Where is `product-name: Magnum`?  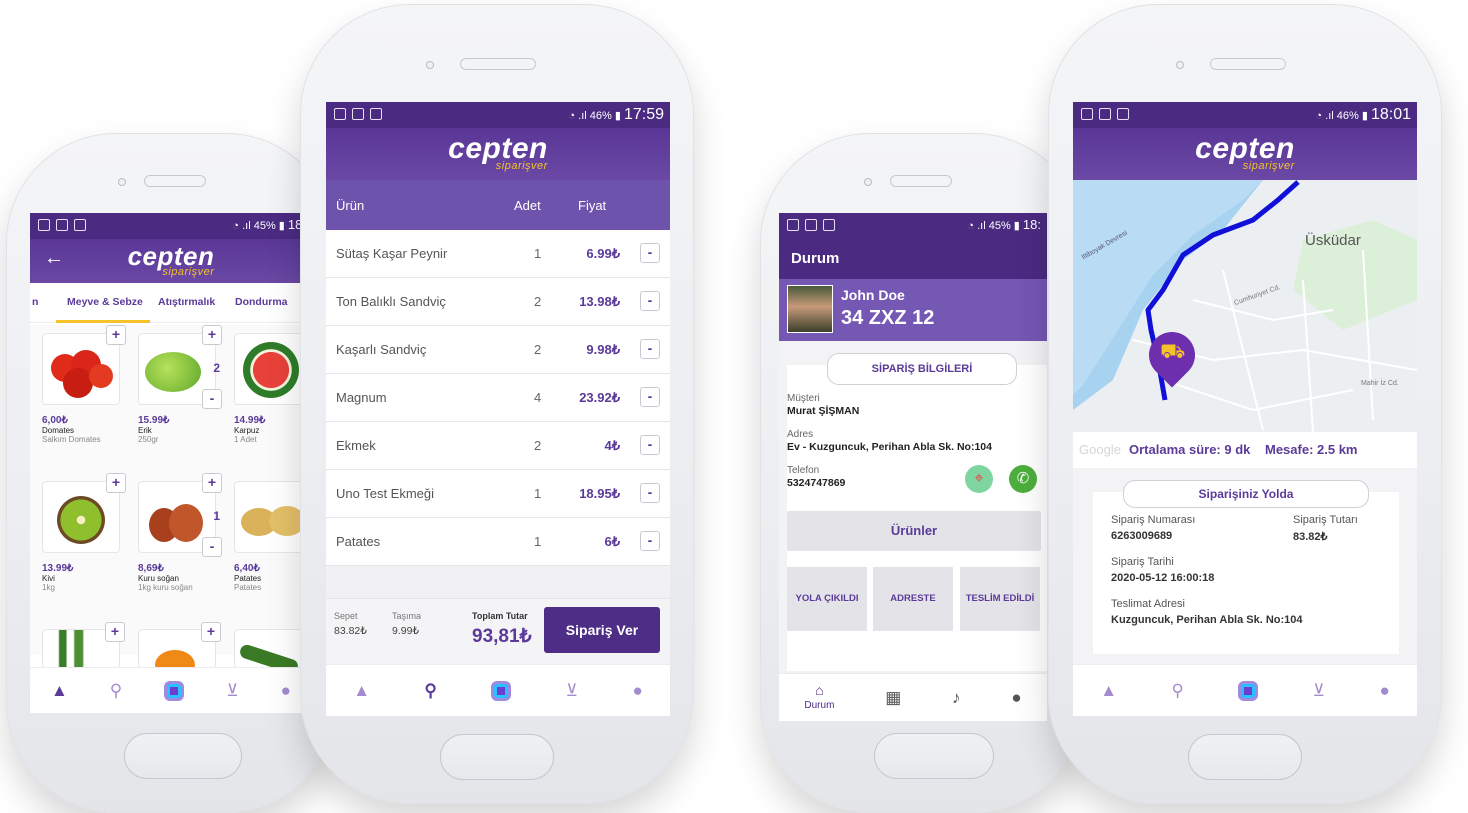 product-name: Magnum is located at coordinates (361, 397).